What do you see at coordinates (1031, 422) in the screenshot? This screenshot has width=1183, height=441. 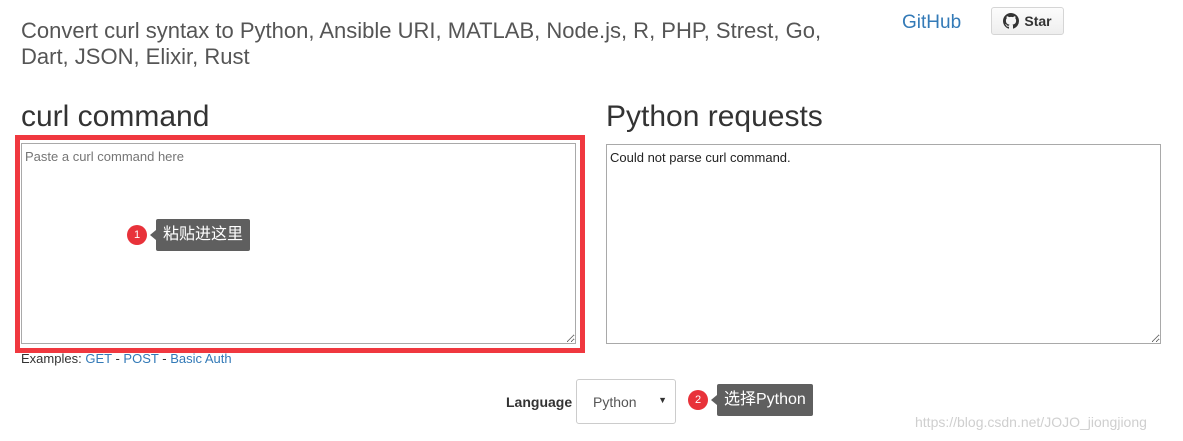 I see `watermark: https://blog.csdn.net/JOJO_jiongjiong` at bounding box center [1031, 422].